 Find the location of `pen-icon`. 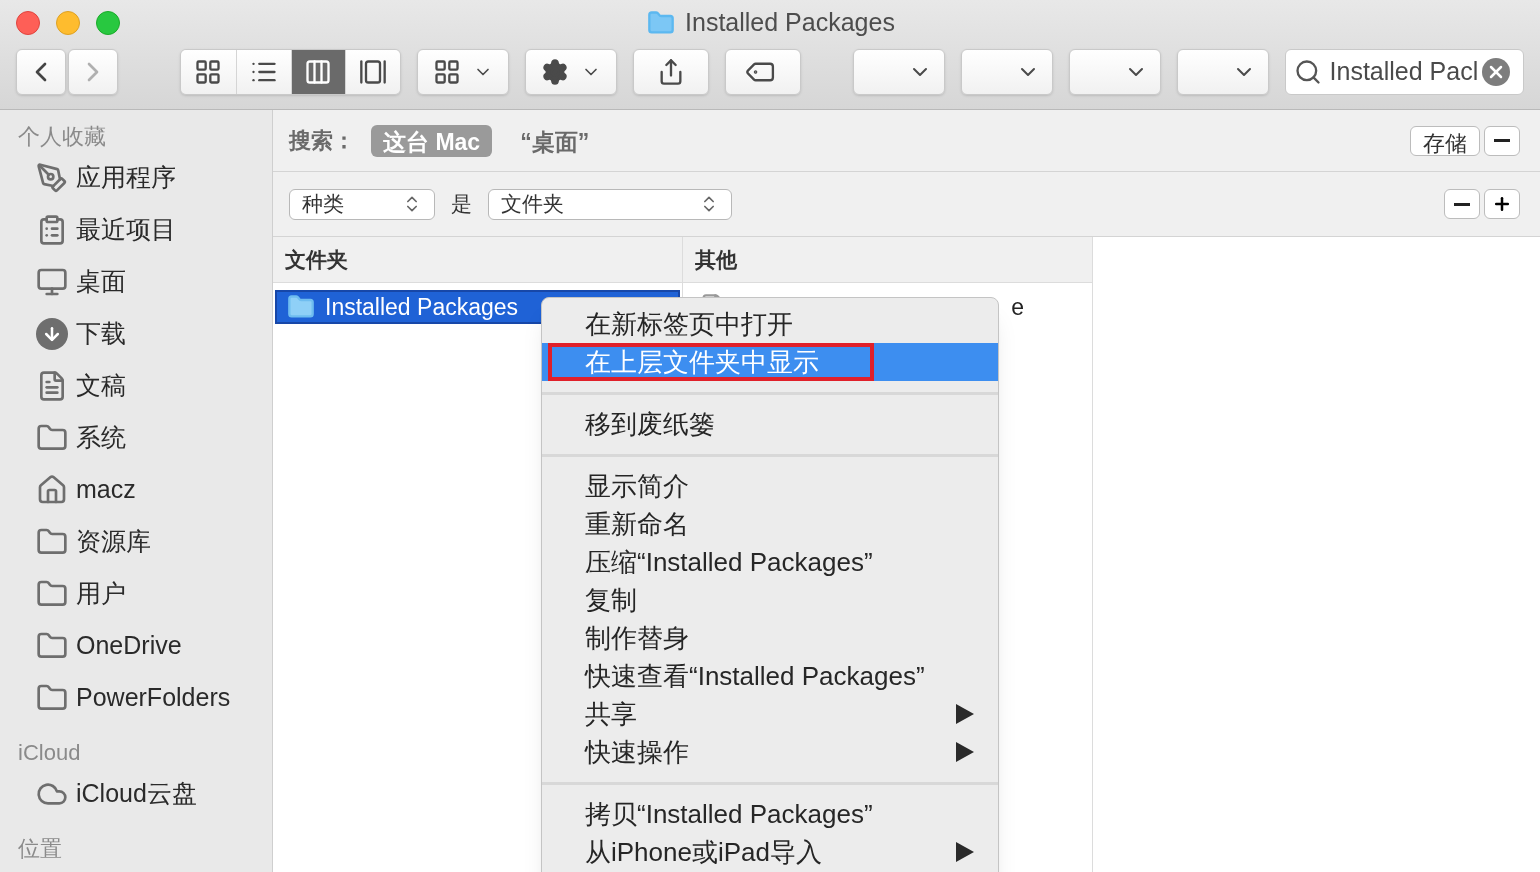

pen-icon is located at coordinates (52, 178).